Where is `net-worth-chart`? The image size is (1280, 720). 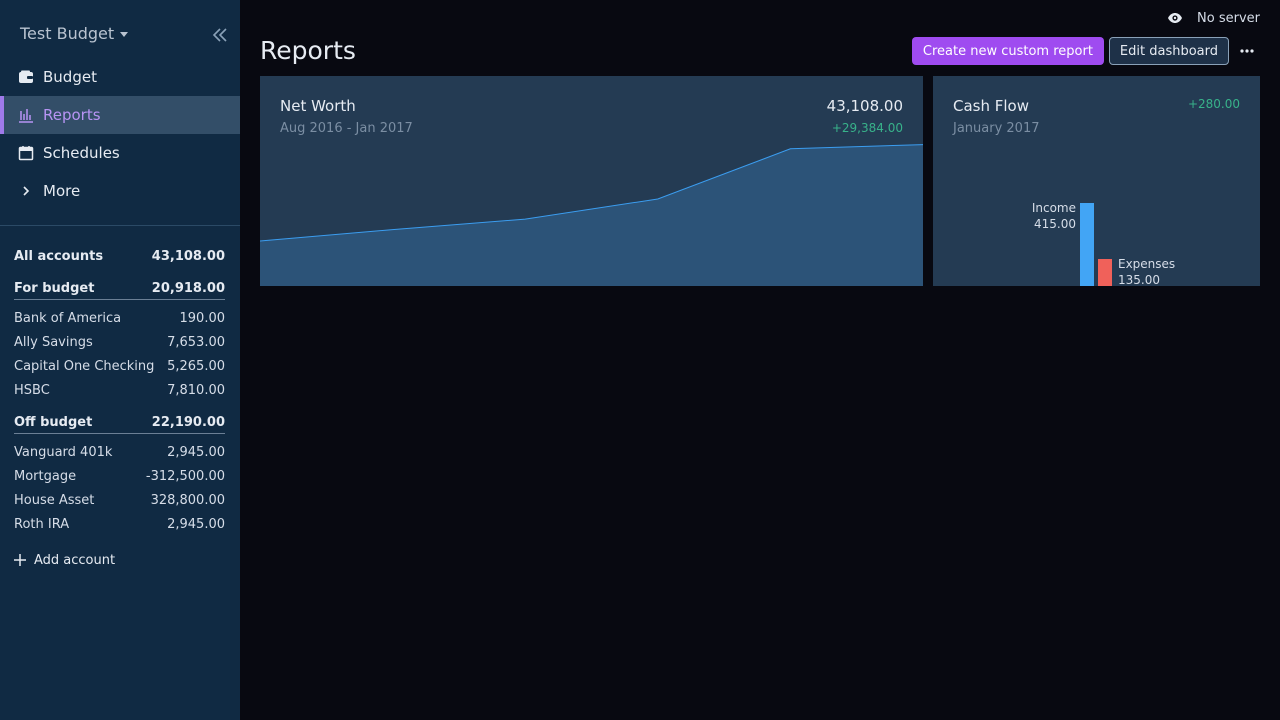
net-worth-chart is located at coordinates (591, 215).